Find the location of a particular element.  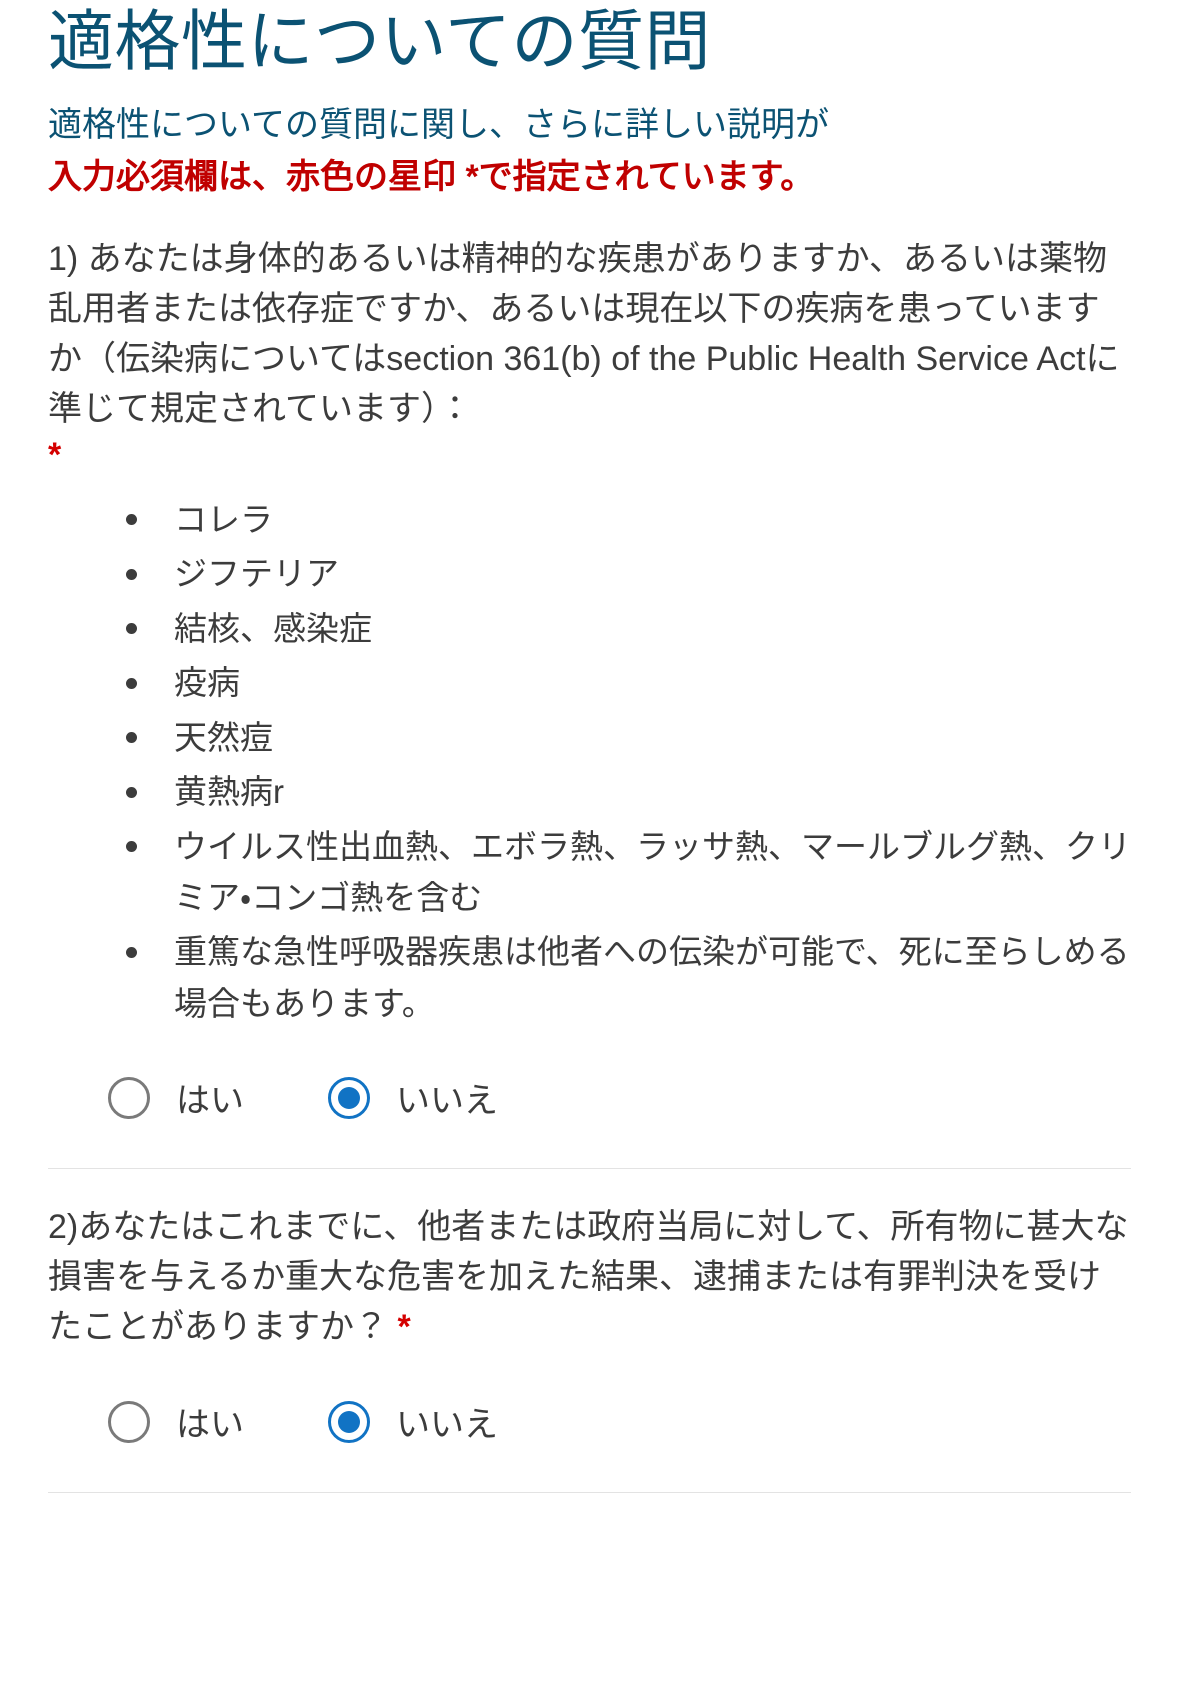

question-2-option-no: いいえ is located at coordinates (413, 1421).